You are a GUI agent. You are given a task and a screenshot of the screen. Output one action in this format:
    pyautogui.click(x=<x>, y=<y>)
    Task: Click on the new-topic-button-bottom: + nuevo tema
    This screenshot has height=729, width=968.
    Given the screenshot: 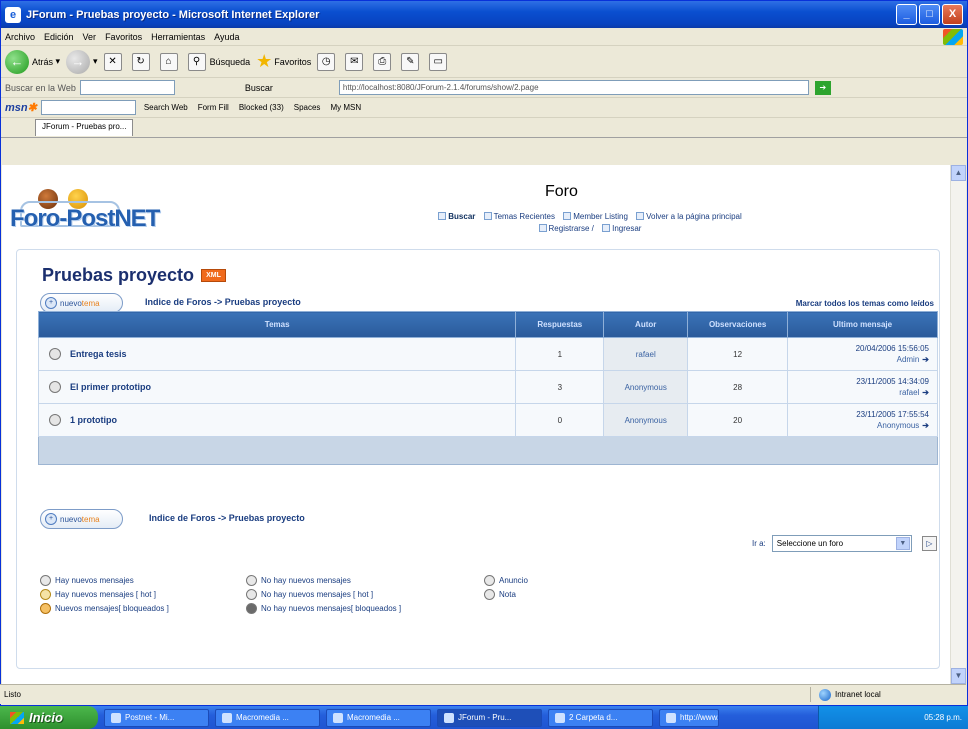 What is the action you would take?
    pyautogui.click(x=81, y=519)
    